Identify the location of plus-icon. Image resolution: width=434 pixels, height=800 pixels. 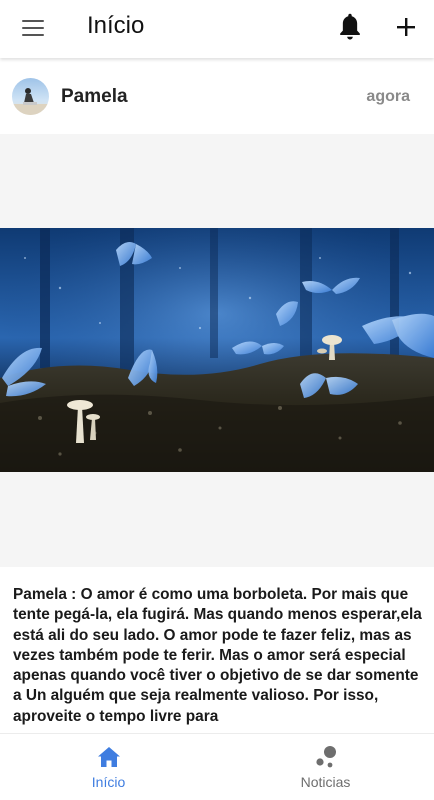
(406, 27).